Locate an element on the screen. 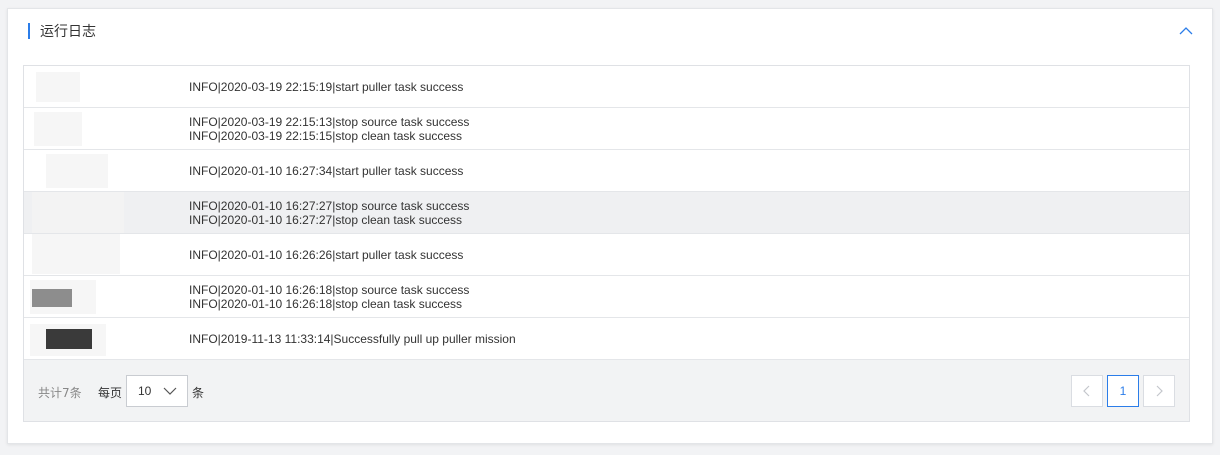 The height and width of the screenshot is (455, 1220). pagination: 1 is located at coordinates (1123, 391).